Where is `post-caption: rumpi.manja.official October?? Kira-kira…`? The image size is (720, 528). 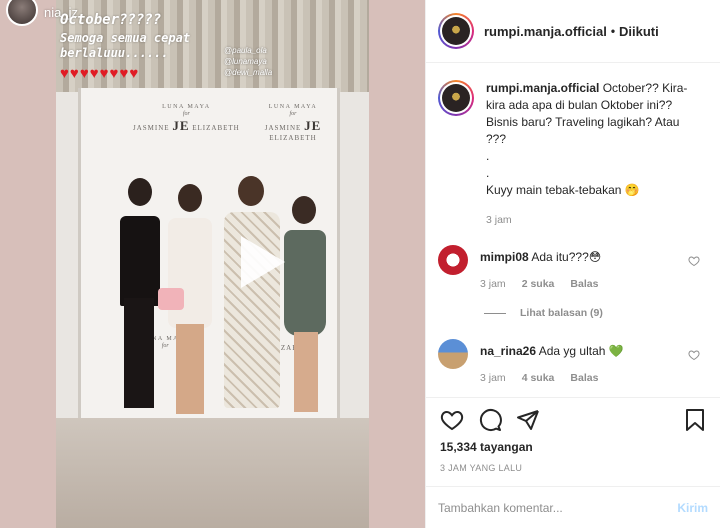 post-caption: rumpi.manja.official October?? Kira-kira… is located at coordinates (573, 146).